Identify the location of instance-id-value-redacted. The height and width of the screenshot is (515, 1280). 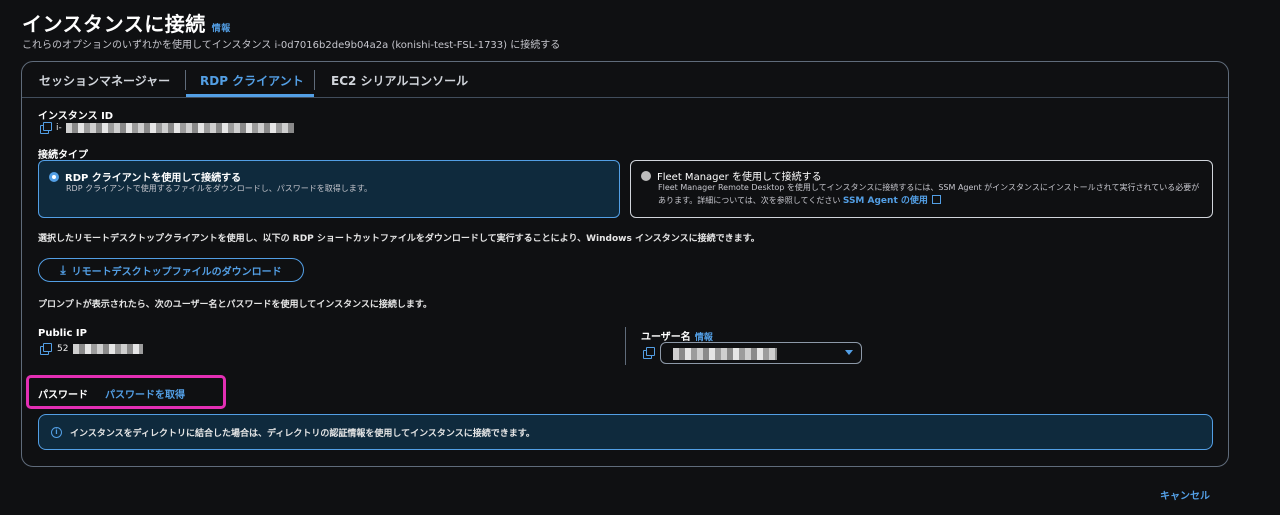
(179, 128).